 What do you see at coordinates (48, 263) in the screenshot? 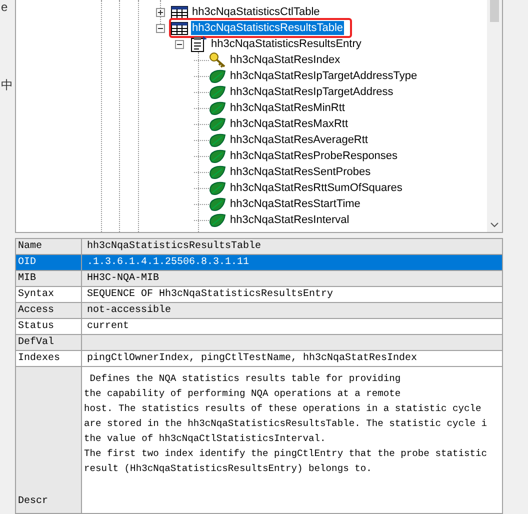
I see `property-name: OID` at bounding box center [48, 263].